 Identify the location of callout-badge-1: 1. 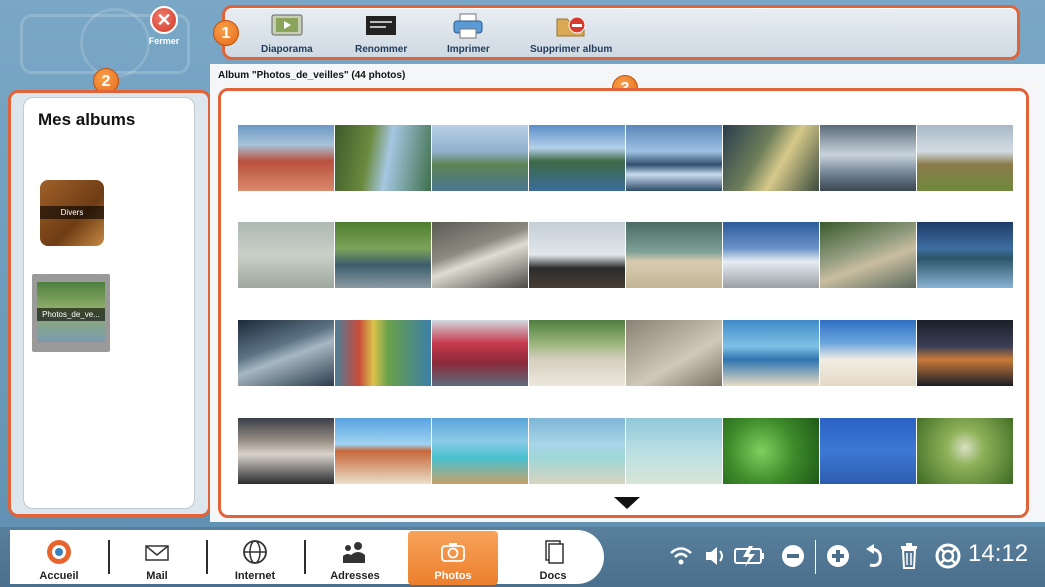
(226, 33).